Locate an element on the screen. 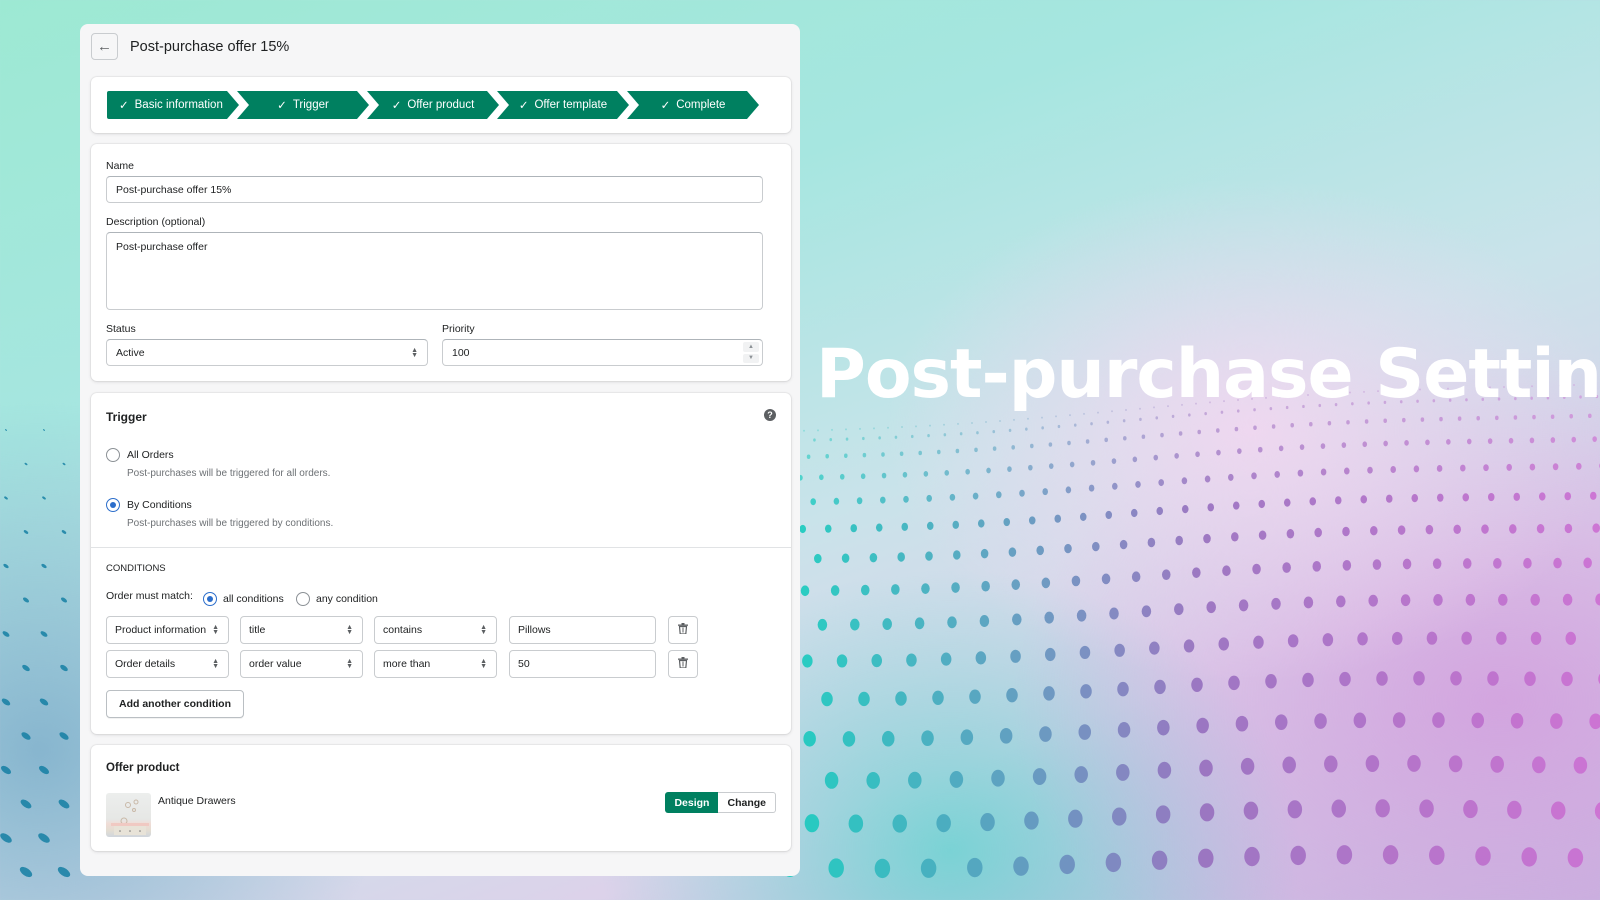  match-label: Order must match: is located at coordinates (149, 596).